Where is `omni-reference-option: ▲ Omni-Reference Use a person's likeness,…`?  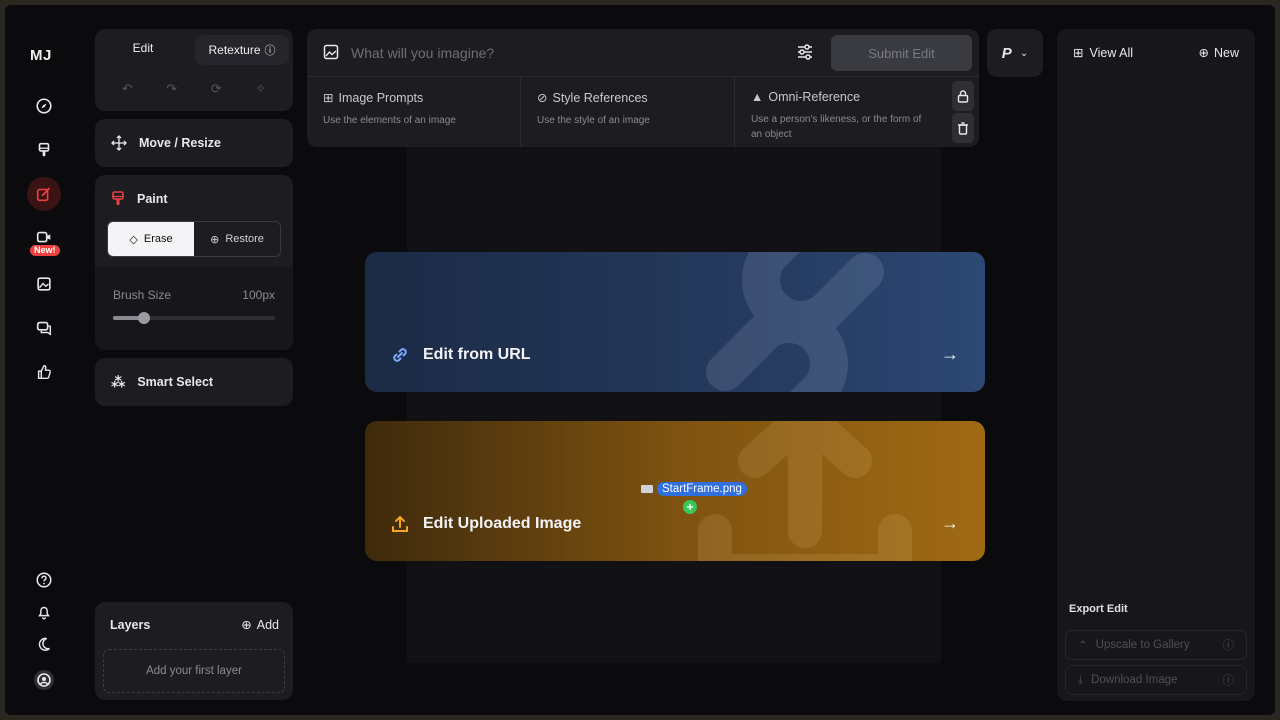 omni-reference-option: ▲ Omni-Reference Use a person's likeness,… is located at coordinates (842, 112).